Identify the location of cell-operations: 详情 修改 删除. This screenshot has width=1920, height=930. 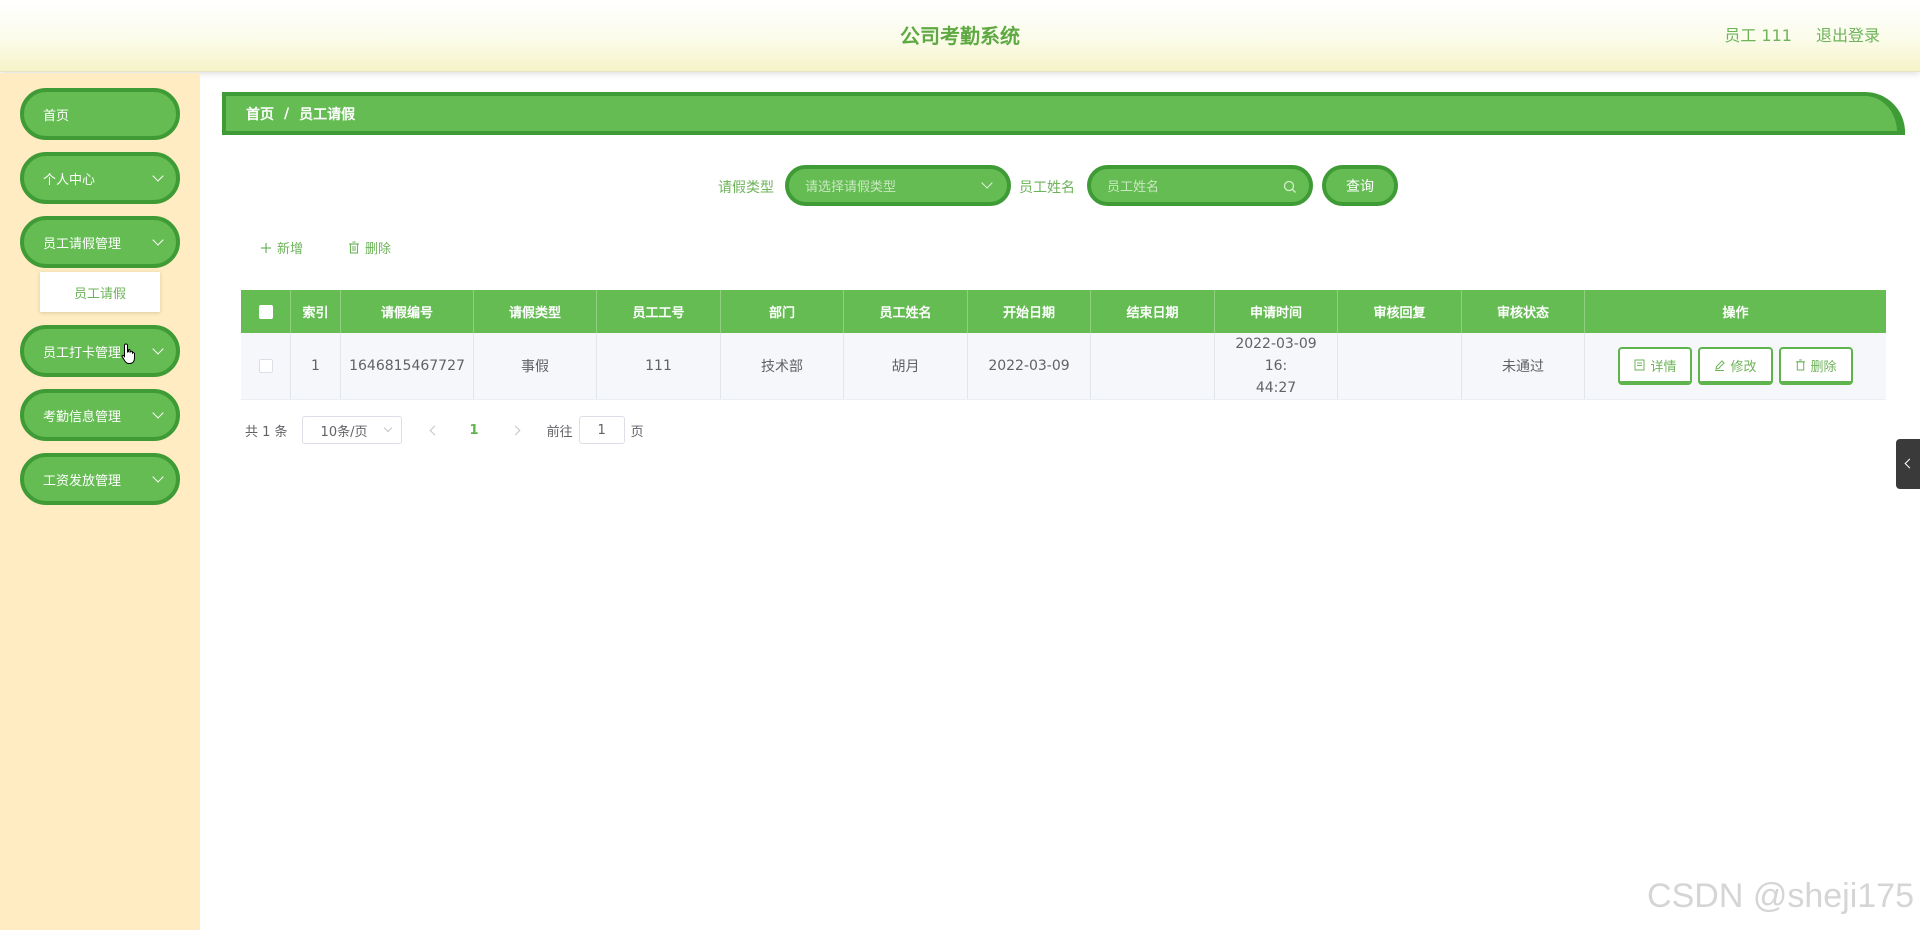
(1735, 366).